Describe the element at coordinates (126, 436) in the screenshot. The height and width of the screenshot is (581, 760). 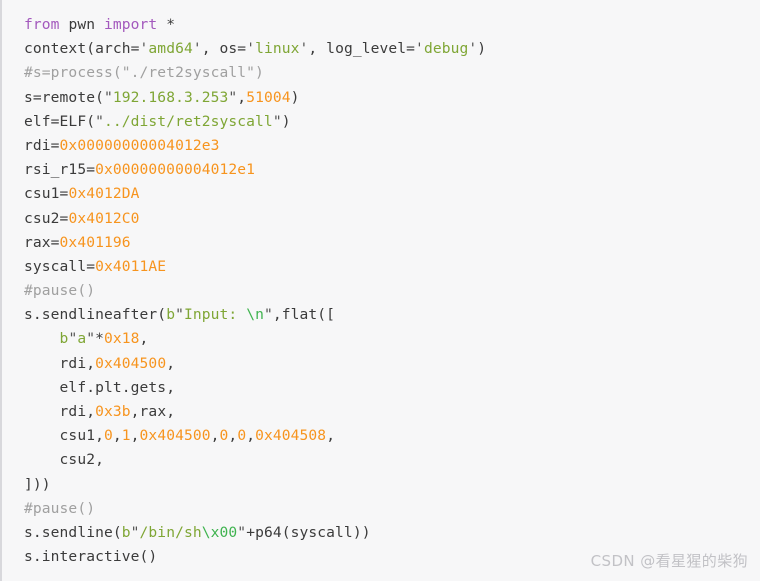
I see `code-token: 1` at that location.